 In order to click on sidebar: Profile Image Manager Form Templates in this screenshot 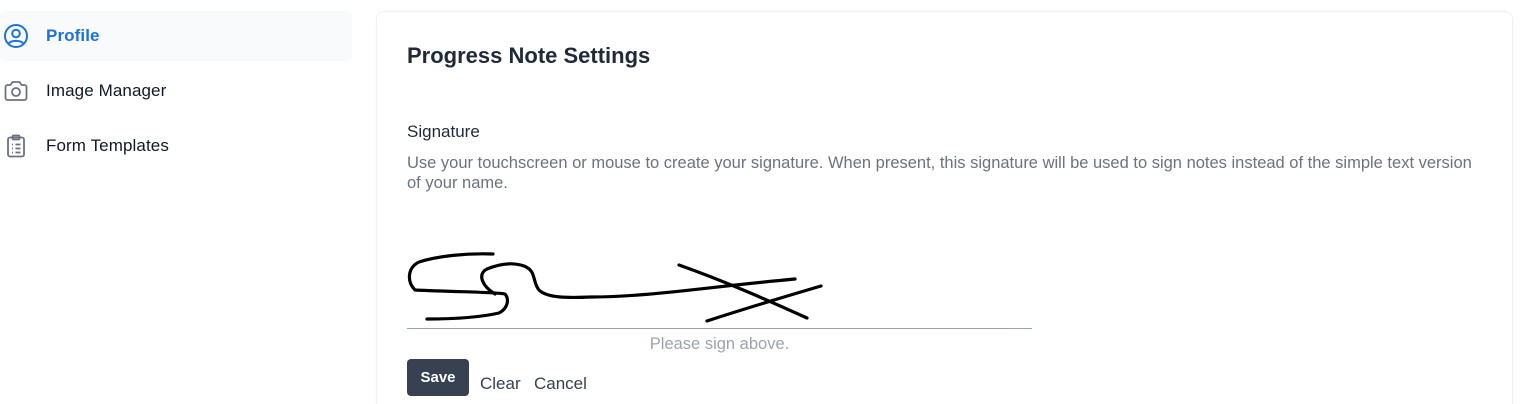, I will do `click(176, 93)`.